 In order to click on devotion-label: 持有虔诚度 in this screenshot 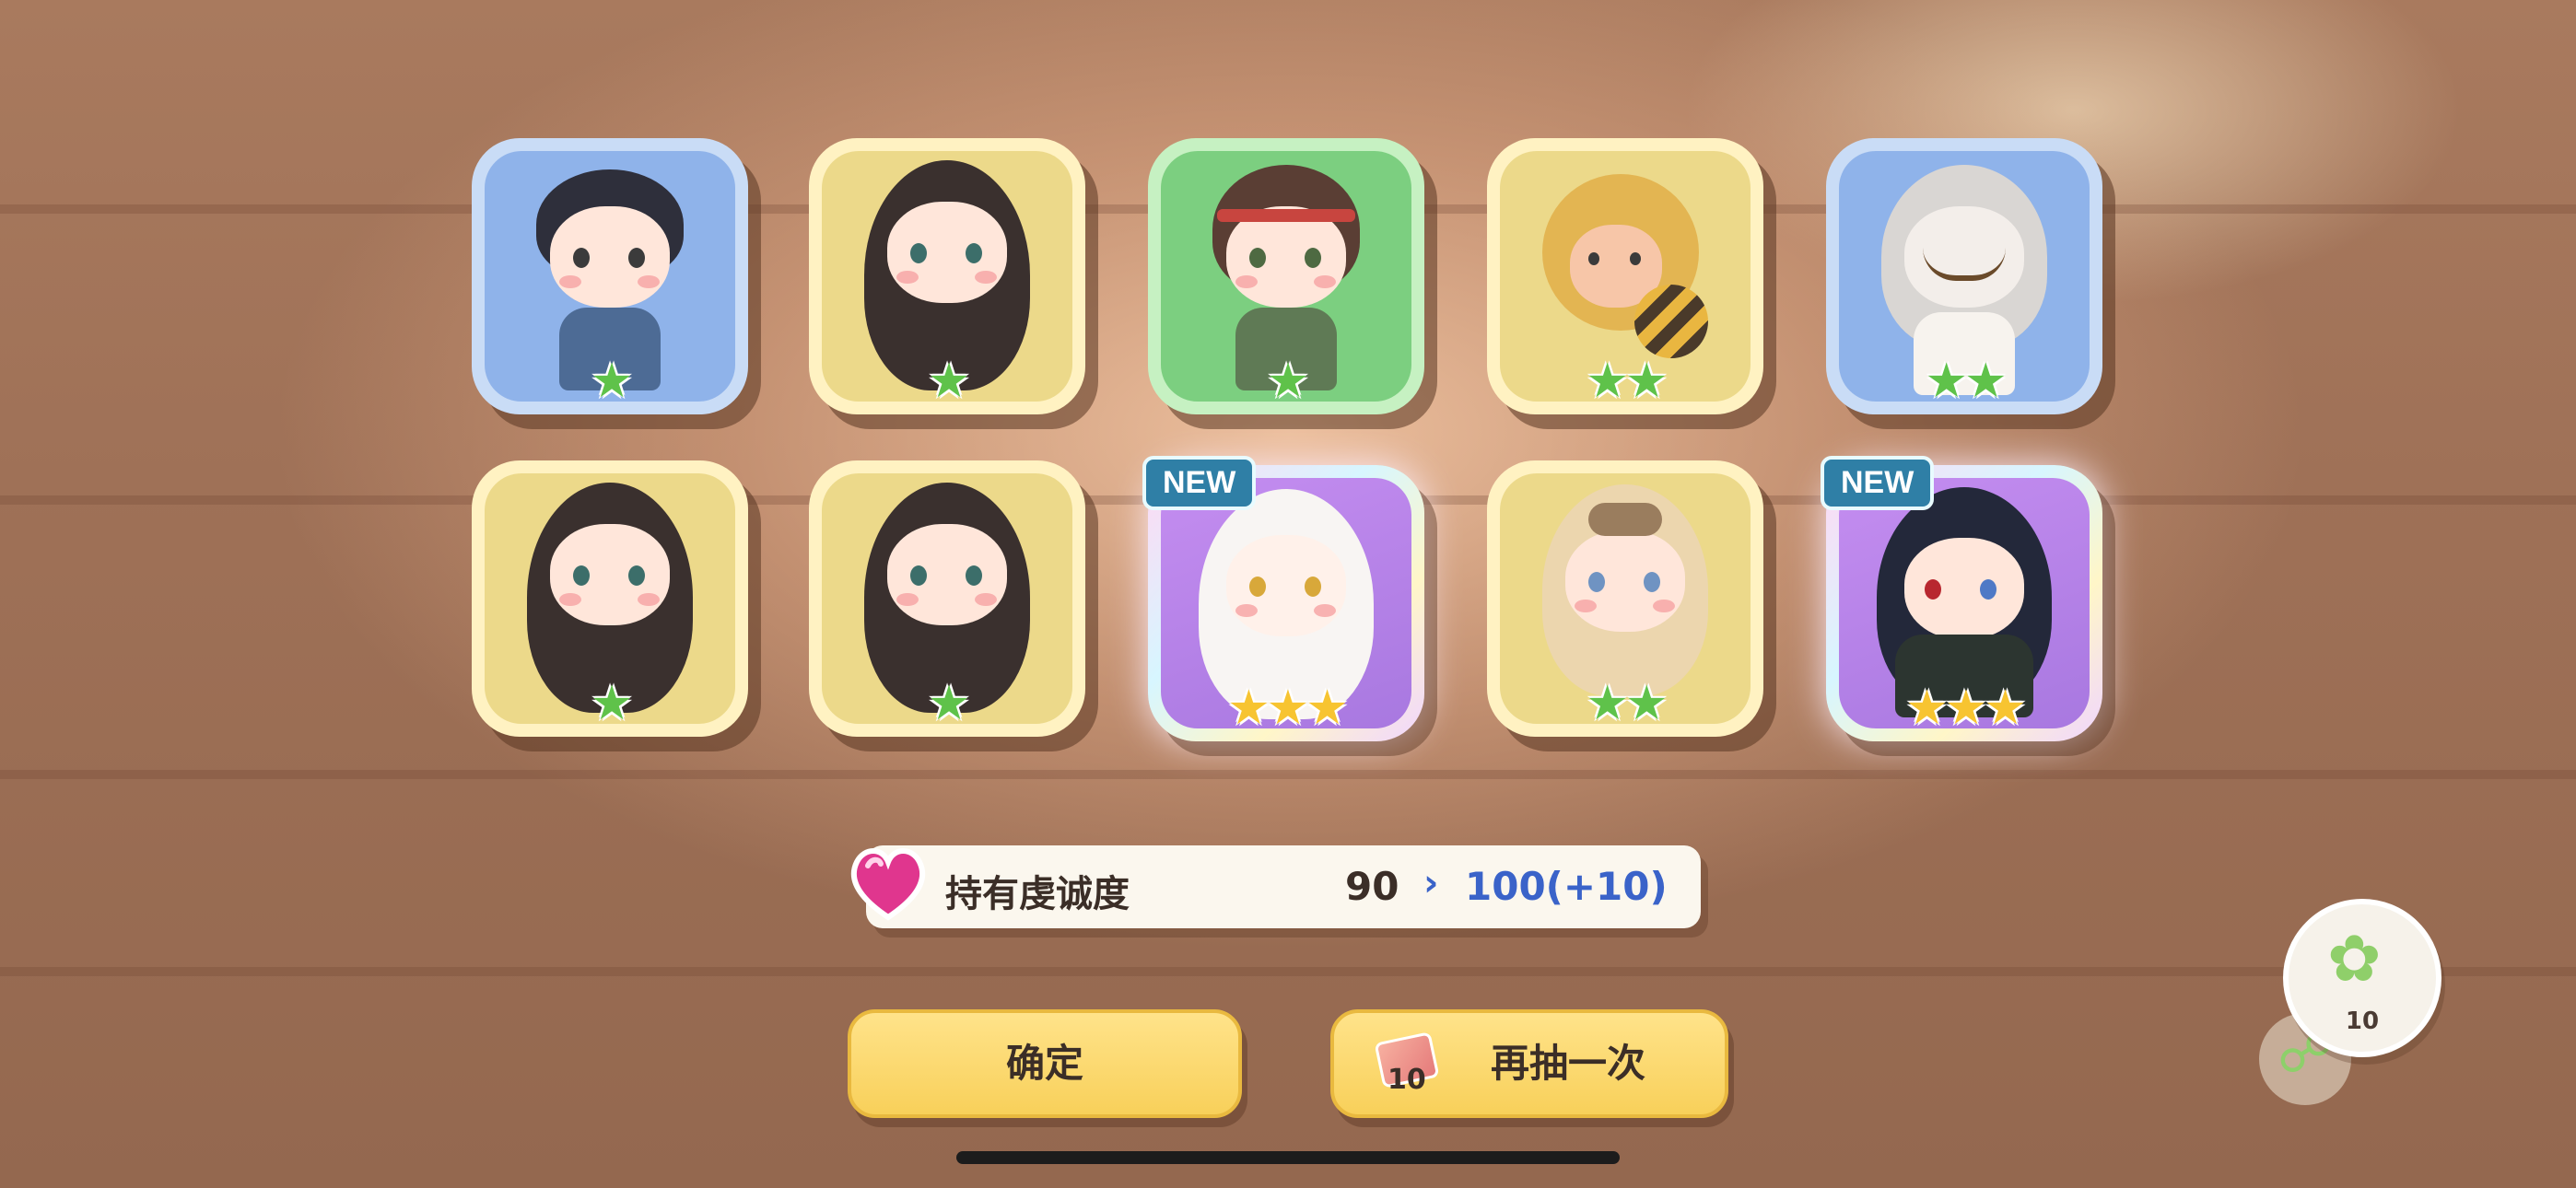, I will do `click(1037, 894)`.